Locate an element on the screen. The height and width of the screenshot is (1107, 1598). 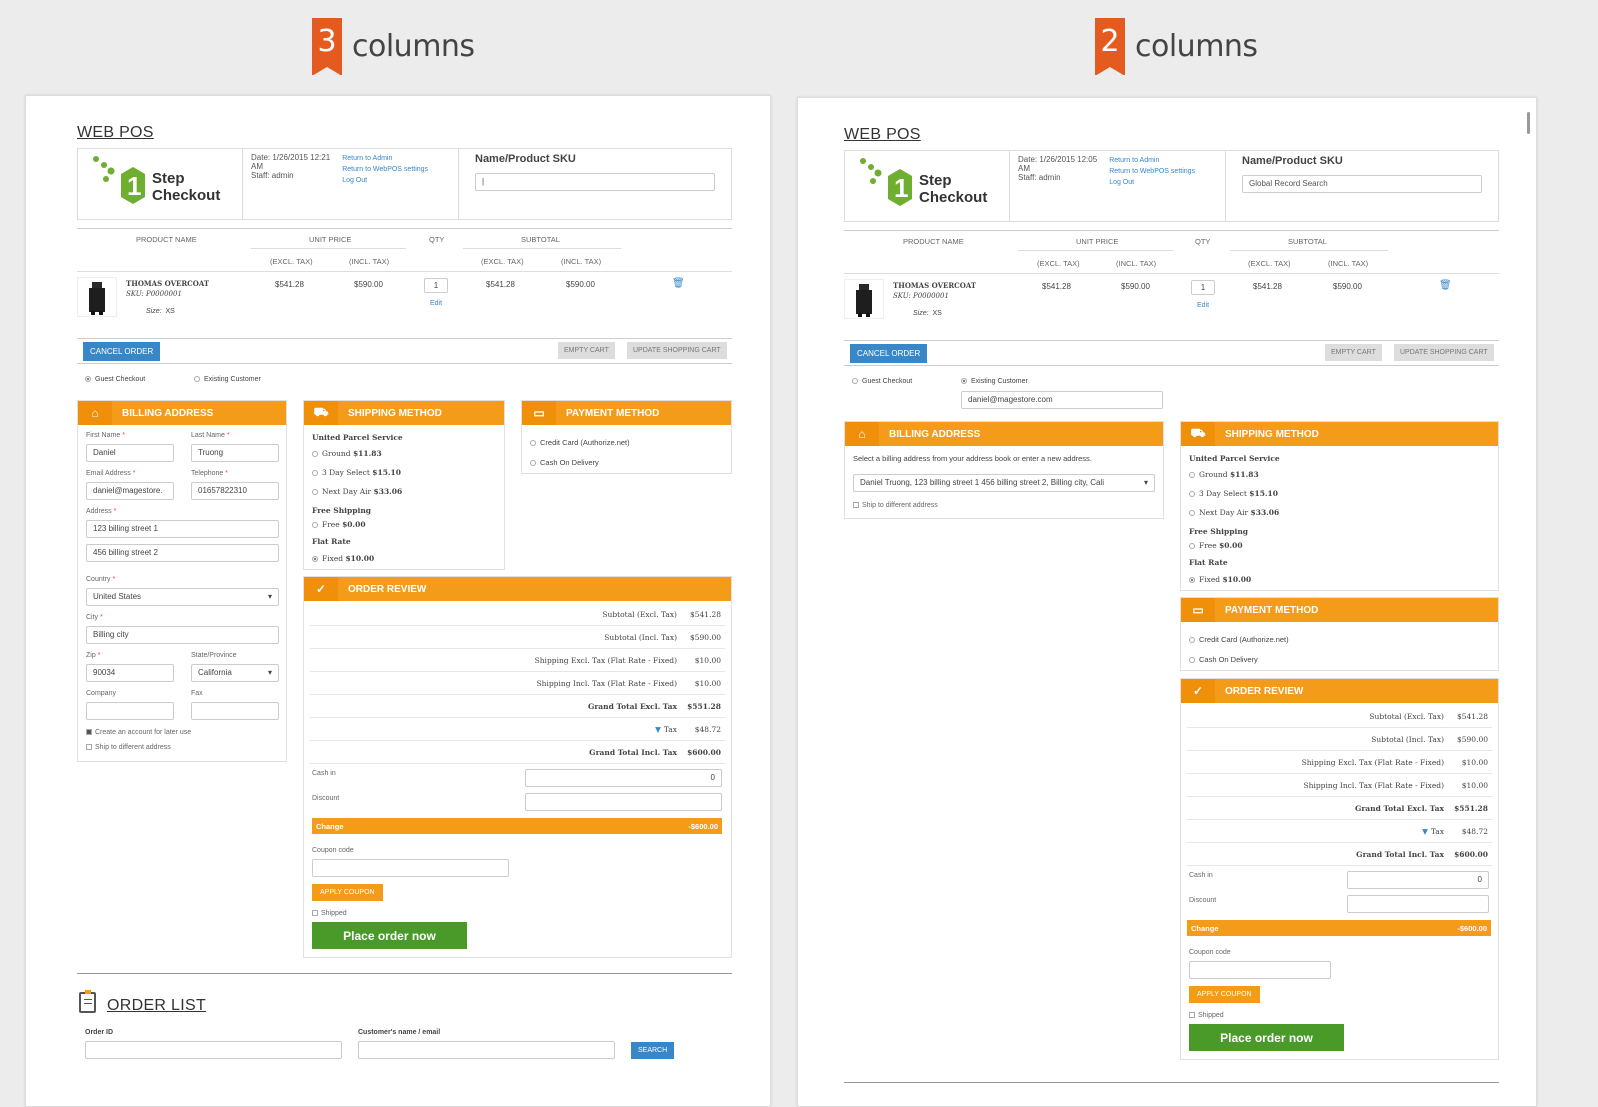
review-row: Grand Total Excl. Tax $551.28 is located at coordinates (1339, 808).